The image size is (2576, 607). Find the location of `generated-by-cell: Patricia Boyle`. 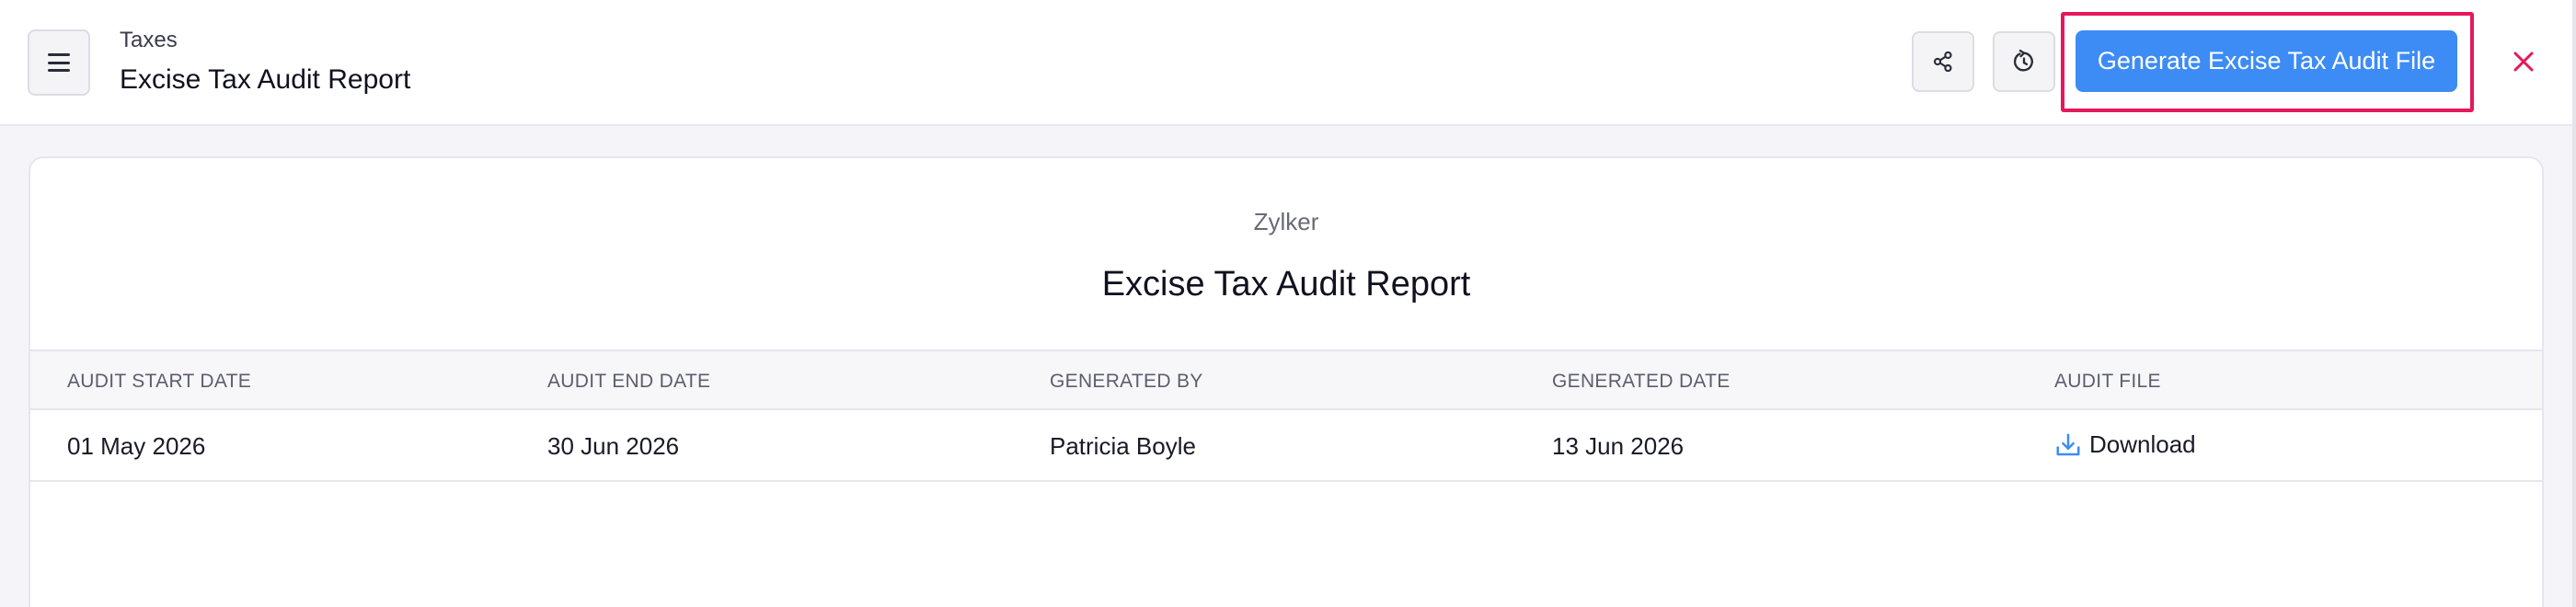

generated-by-cell: Patricia Boyle is located at coordinates (1123, 446).